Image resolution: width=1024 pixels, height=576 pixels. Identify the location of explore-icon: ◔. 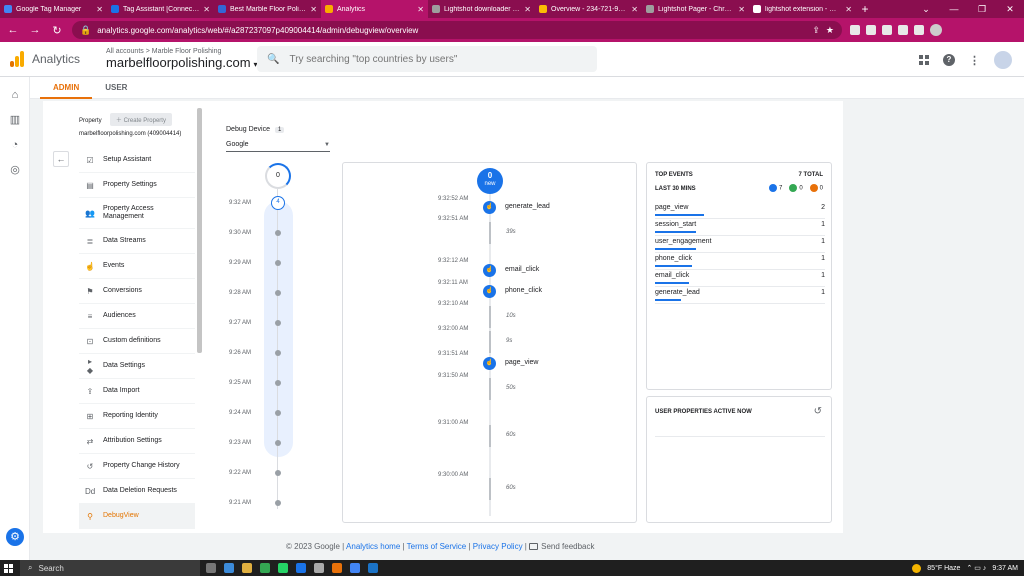
(15, 144).